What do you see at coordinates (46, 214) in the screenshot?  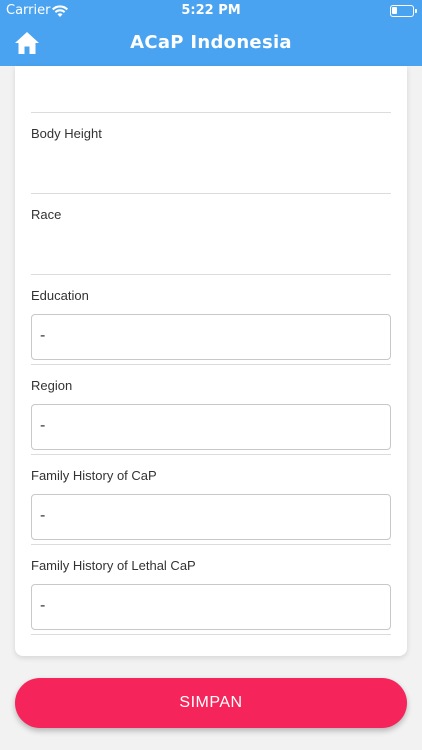 I see `field-label-race: Race` at bounding box center [46, 214].